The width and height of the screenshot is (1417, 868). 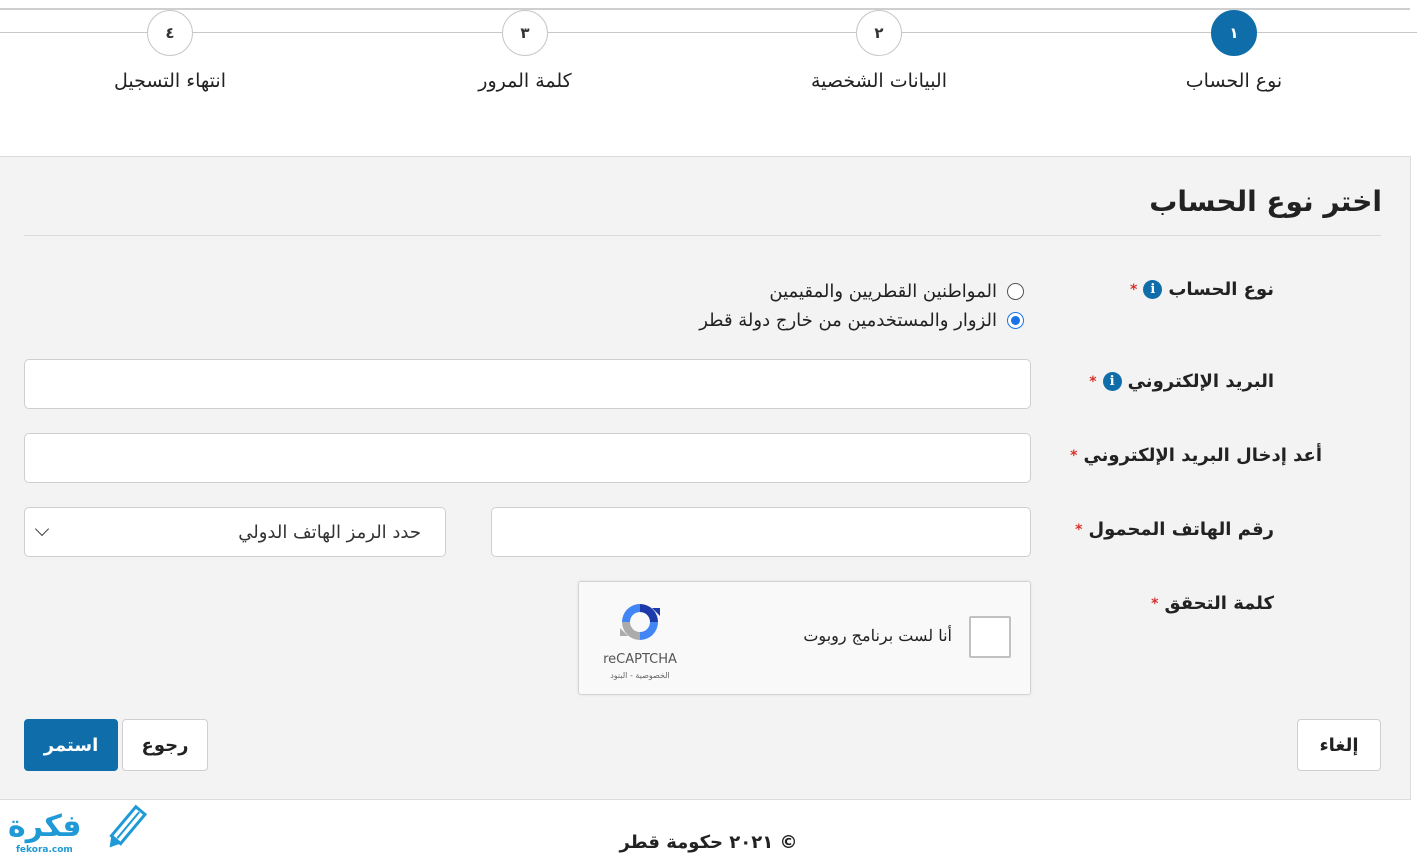 What do you see at coordinates (877, 635) in the screenshot?
I see `recaptcha-checkbox-text: أنا لست برنامج روبوت` at bounding box center [877, 635].